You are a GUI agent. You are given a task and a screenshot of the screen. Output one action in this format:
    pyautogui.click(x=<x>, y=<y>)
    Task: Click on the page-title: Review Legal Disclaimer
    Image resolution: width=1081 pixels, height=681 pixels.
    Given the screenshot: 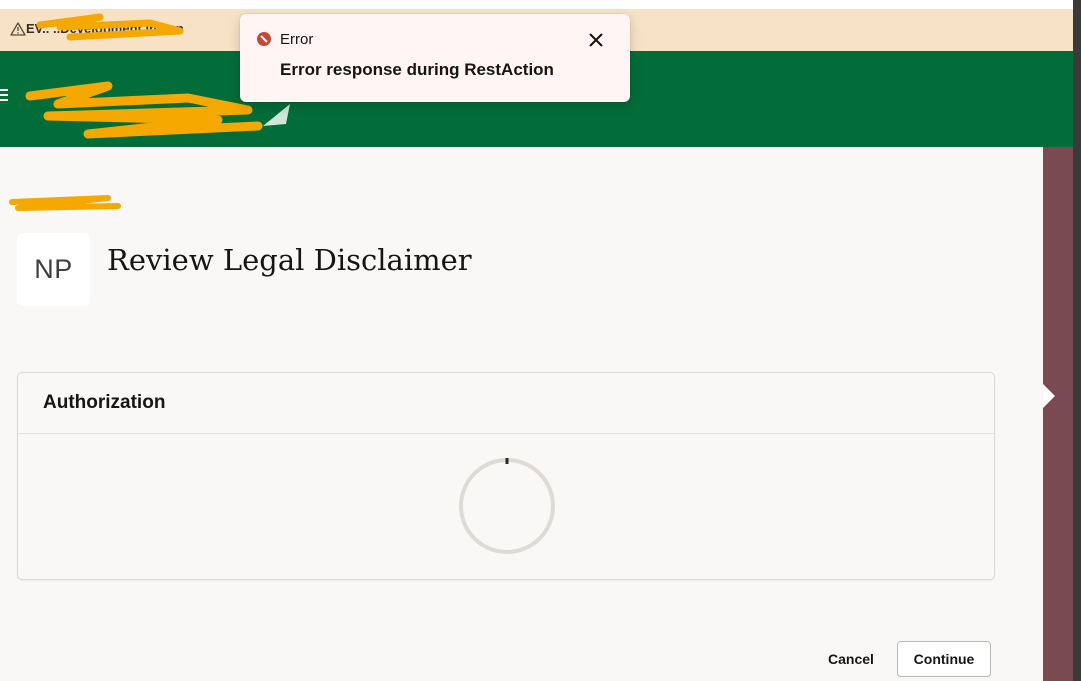 What is the action you would take?
    pyautogui.click(x=289, y=260)
    